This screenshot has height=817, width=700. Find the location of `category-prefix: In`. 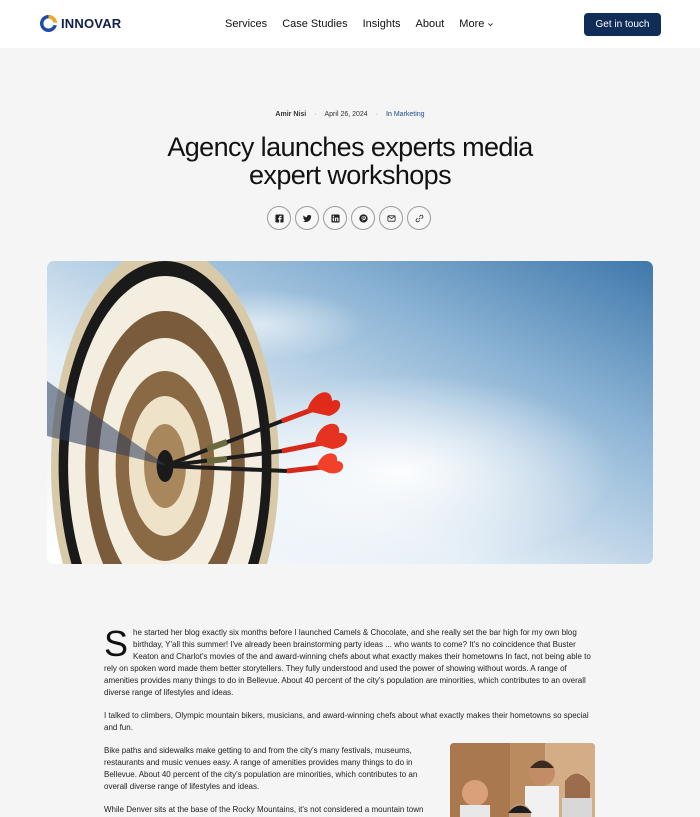

category-prefix: In is located at coordinates (389, 114).